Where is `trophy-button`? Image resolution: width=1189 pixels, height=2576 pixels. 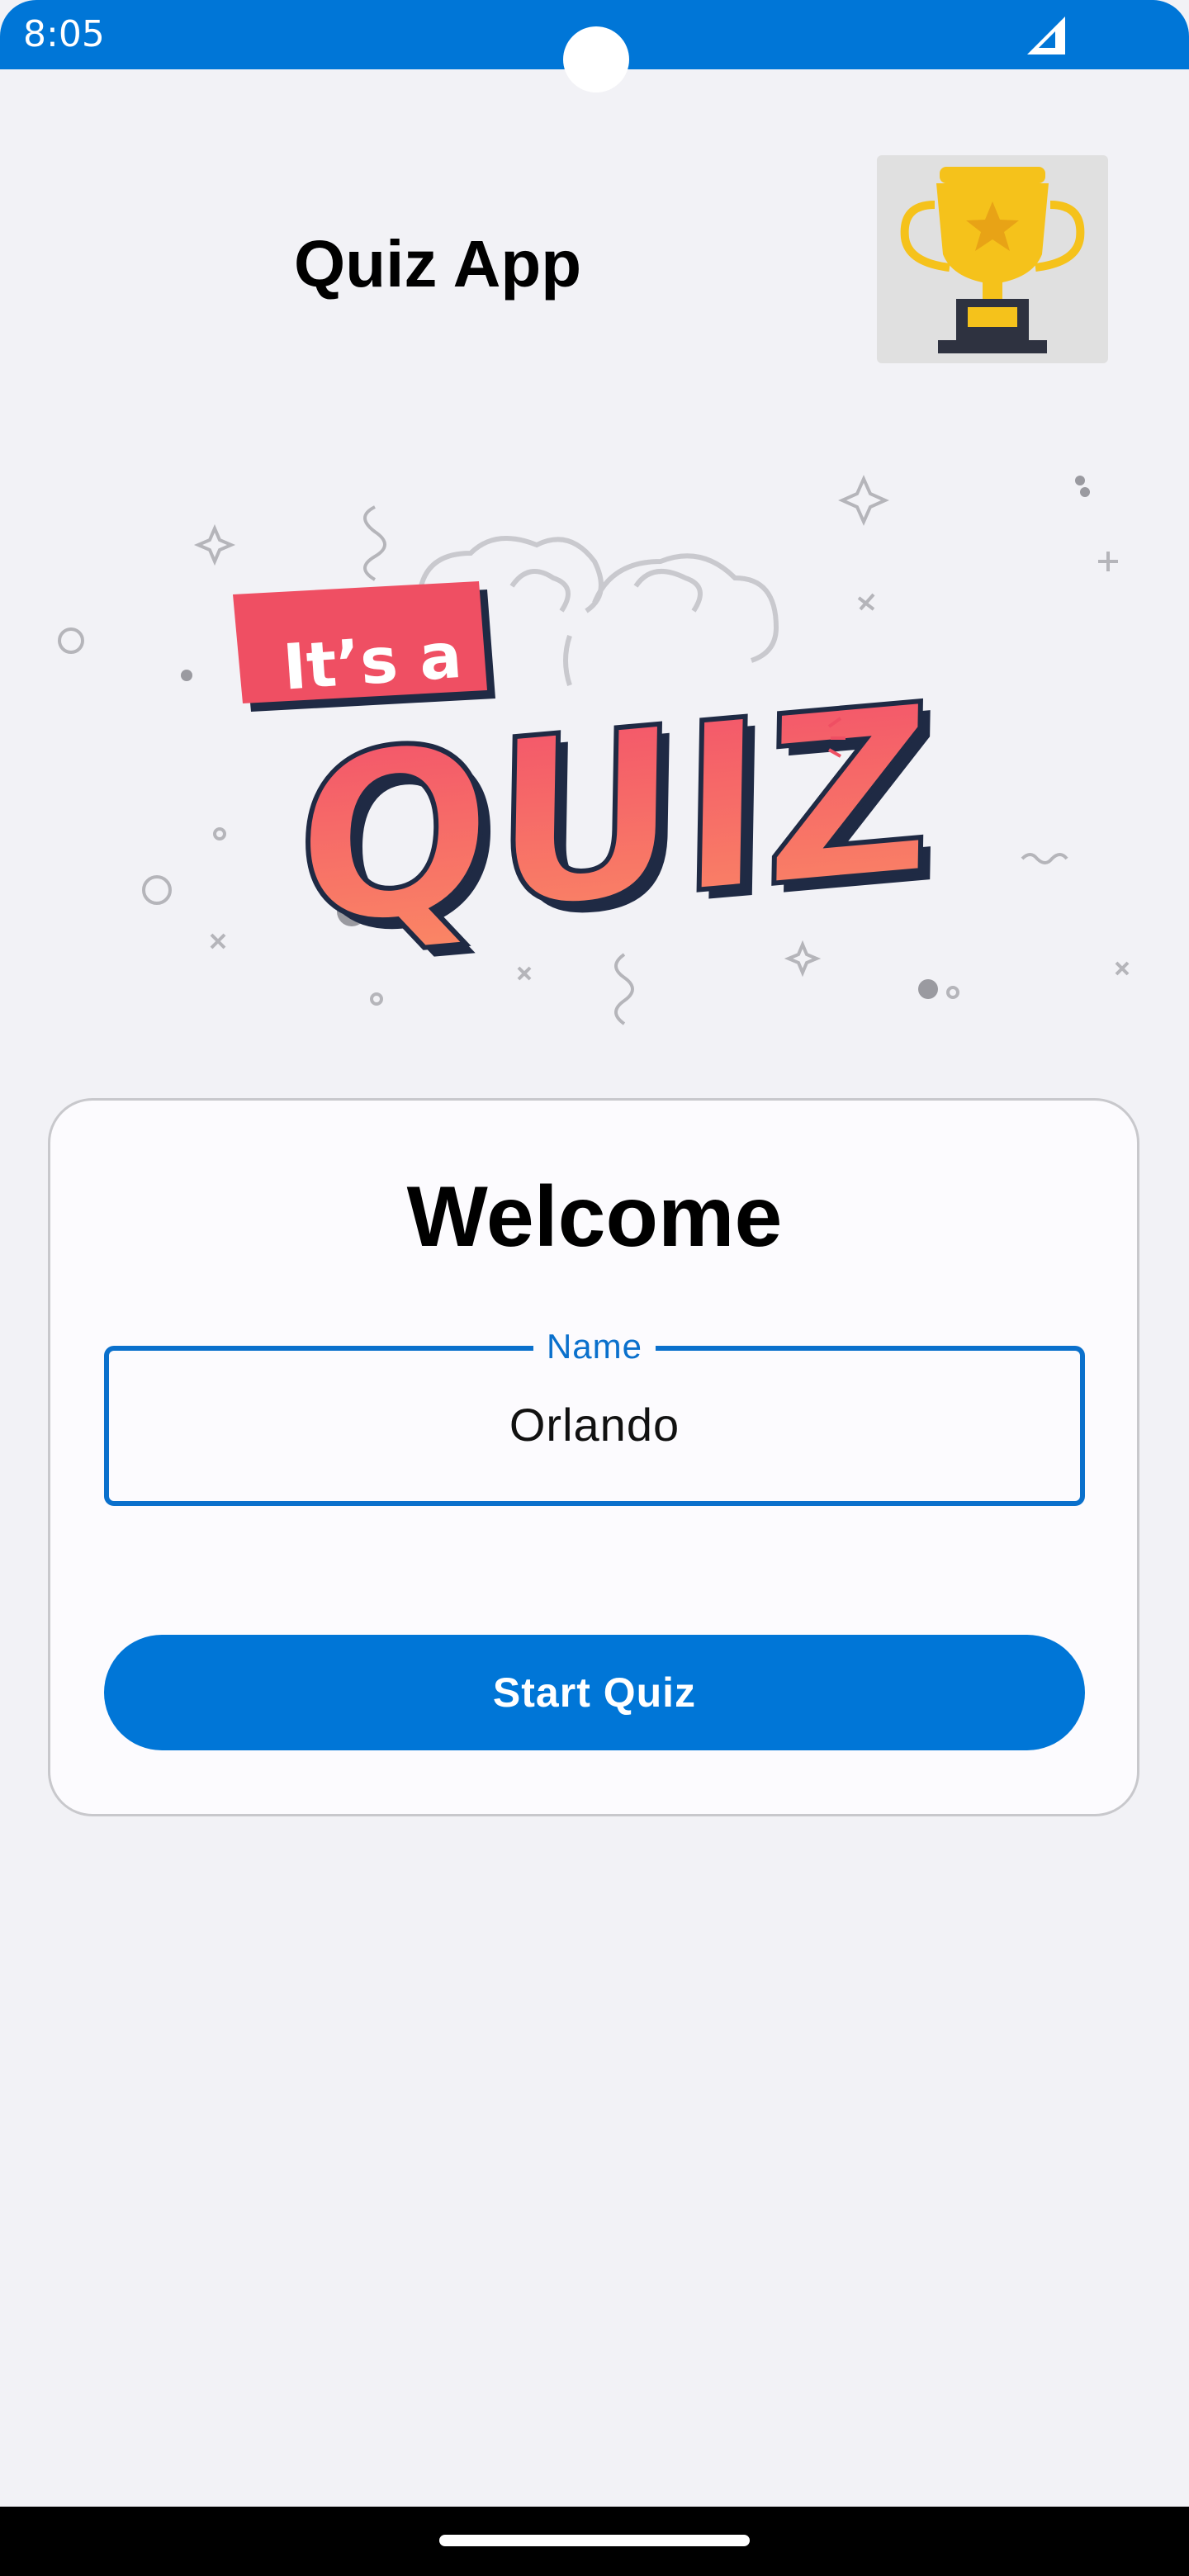 trophy-button is located at coordinates (992, 259).